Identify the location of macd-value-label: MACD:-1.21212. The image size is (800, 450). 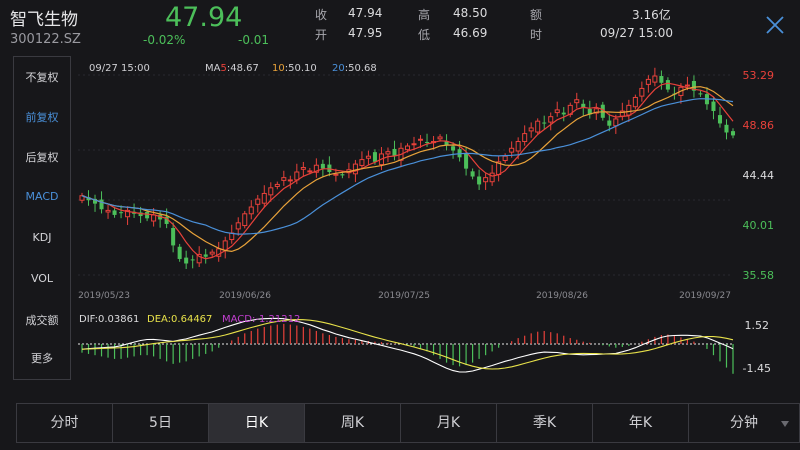
(261, 319).